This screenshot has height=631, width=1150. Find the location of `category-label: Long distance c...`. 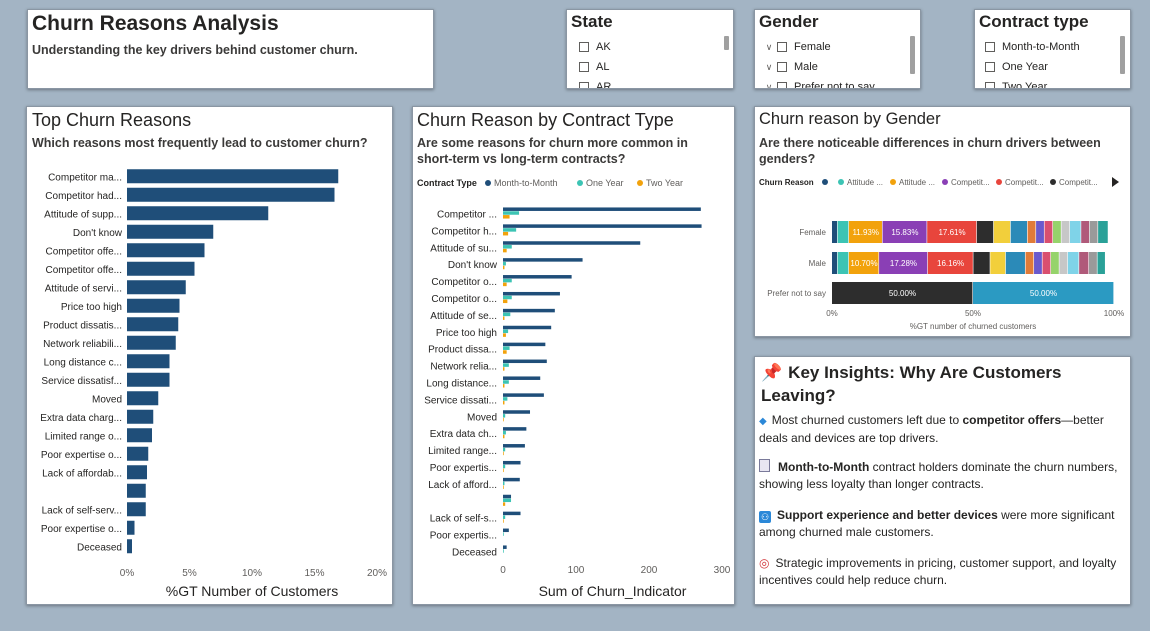

category-label: Long distance c... is located at coordinates (83, 362).